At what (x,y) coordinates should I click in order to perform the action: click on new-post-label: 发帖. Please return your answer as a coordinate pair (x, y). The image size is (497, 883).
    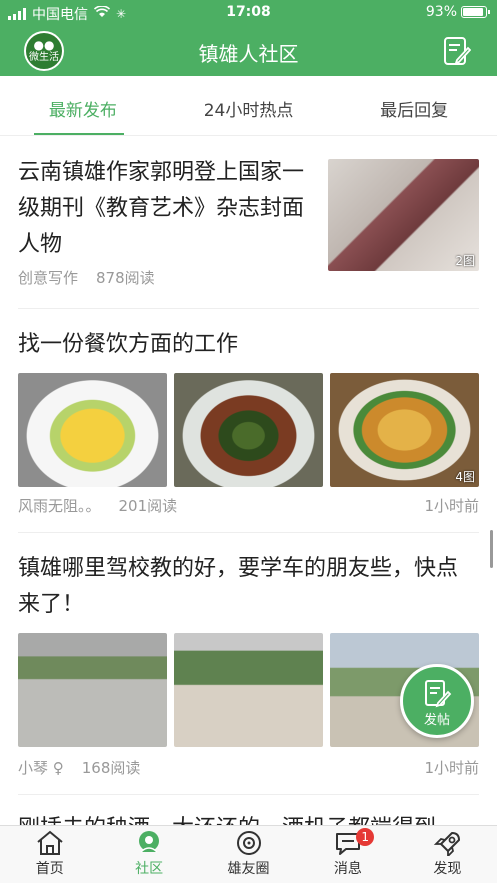
    Looking at the image, I should click on (436, 720).